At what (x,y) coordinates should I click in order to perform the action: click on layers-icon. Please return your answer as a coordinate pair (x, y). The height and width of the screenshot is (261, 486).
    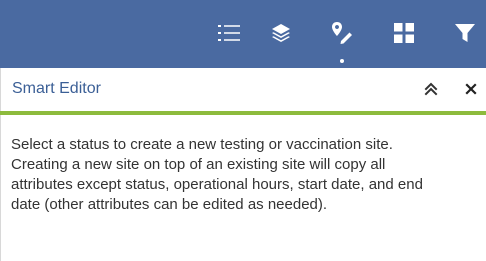
    Looking at the image, I should click on (281, 33).